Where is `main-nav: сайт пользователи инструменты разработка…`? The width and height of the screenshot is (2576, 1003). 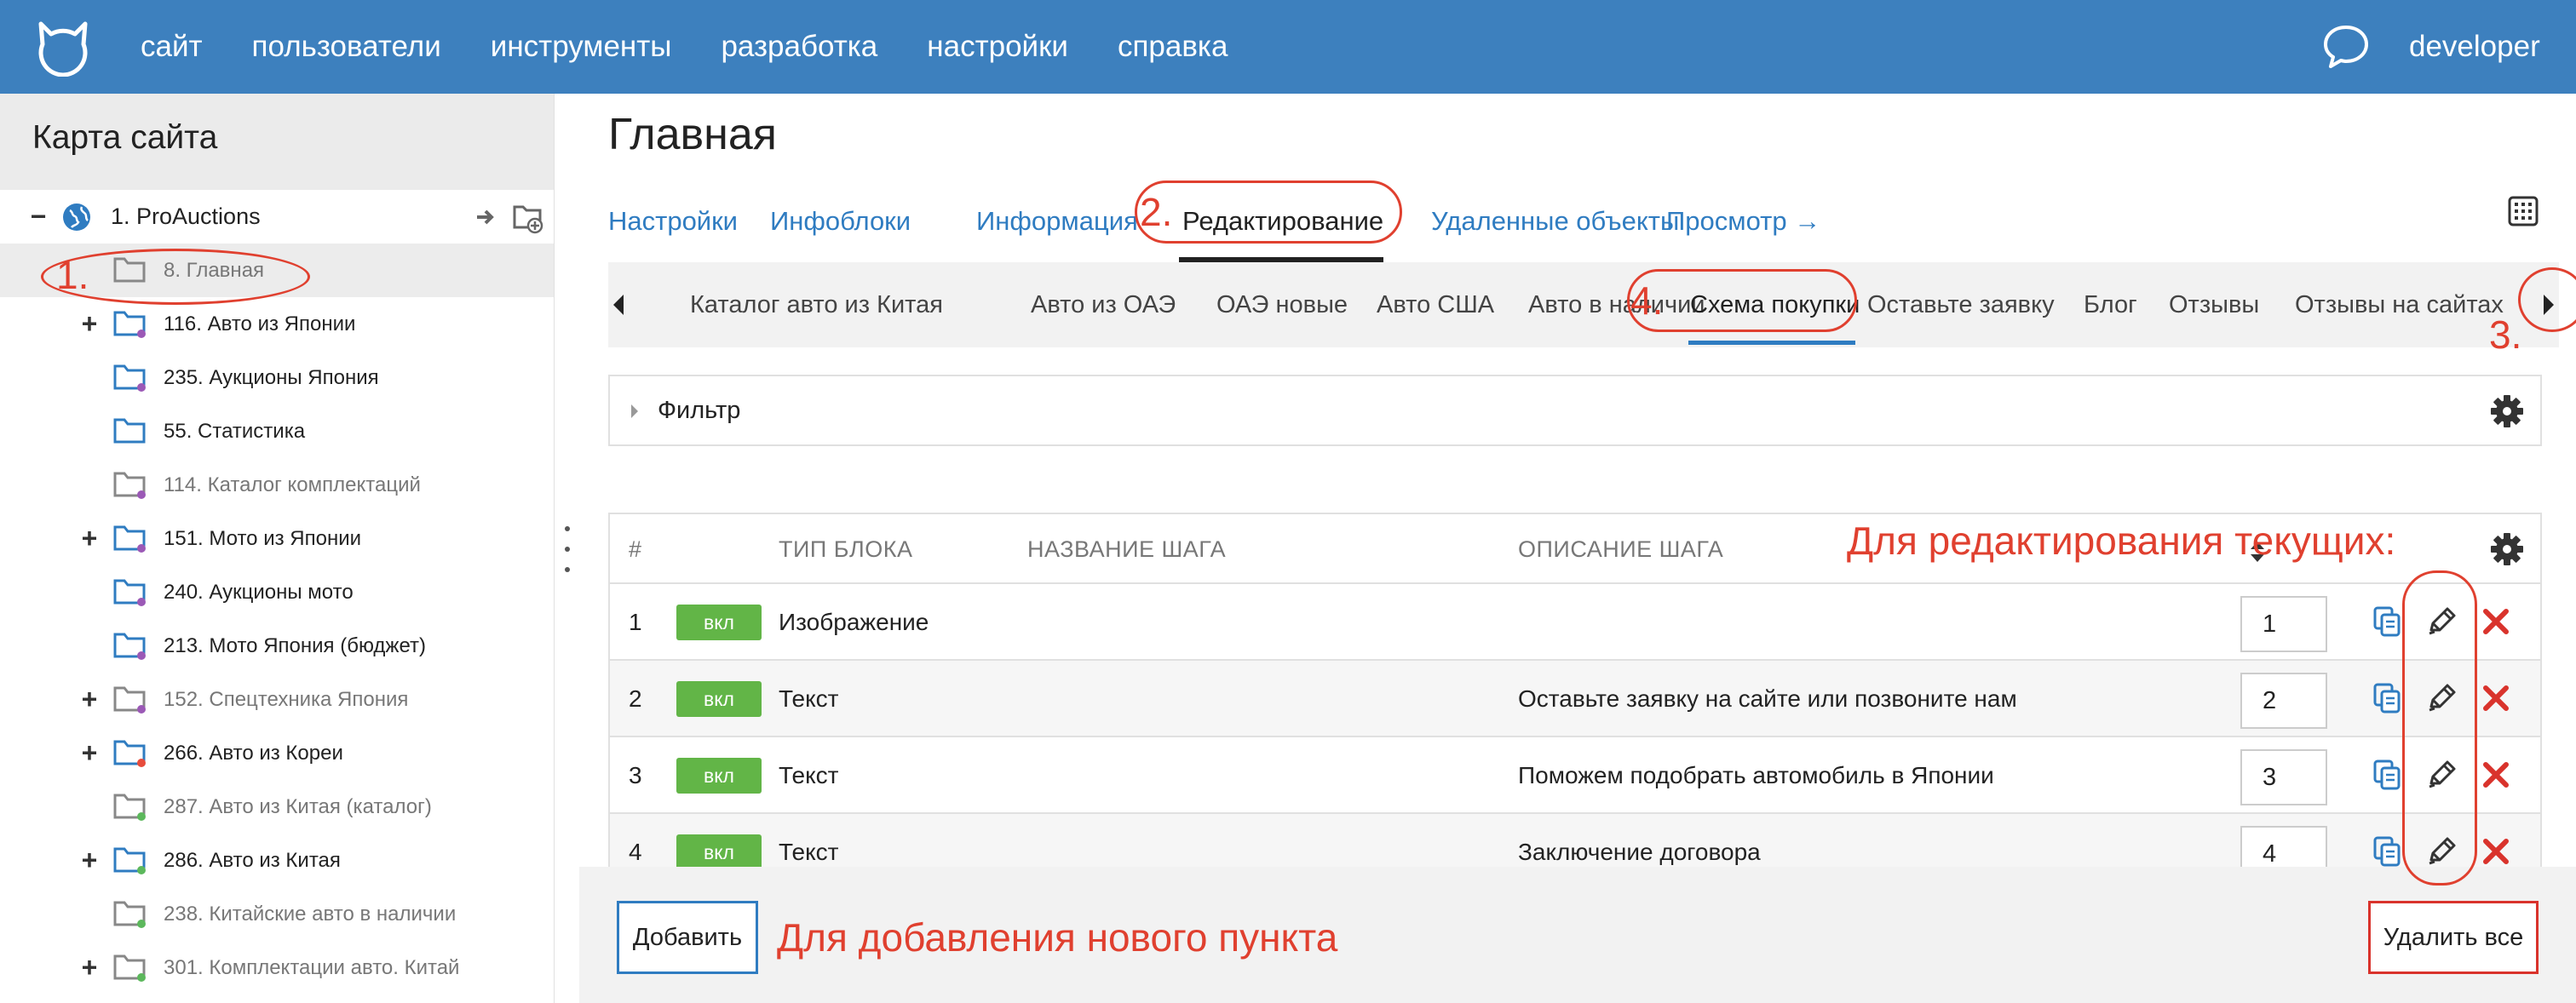
main-nav: сайт пользователи инструменты разработка… is located at coordinates (709, 47).